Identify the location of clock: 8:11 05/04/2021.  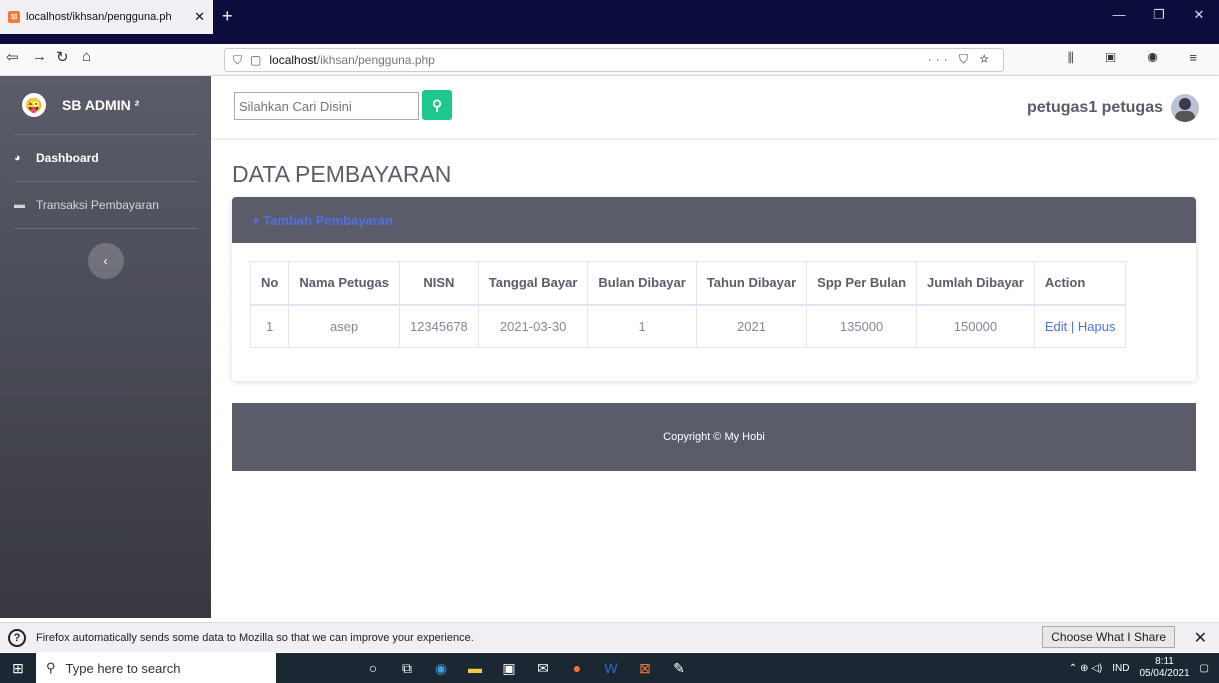
(1164, 668).